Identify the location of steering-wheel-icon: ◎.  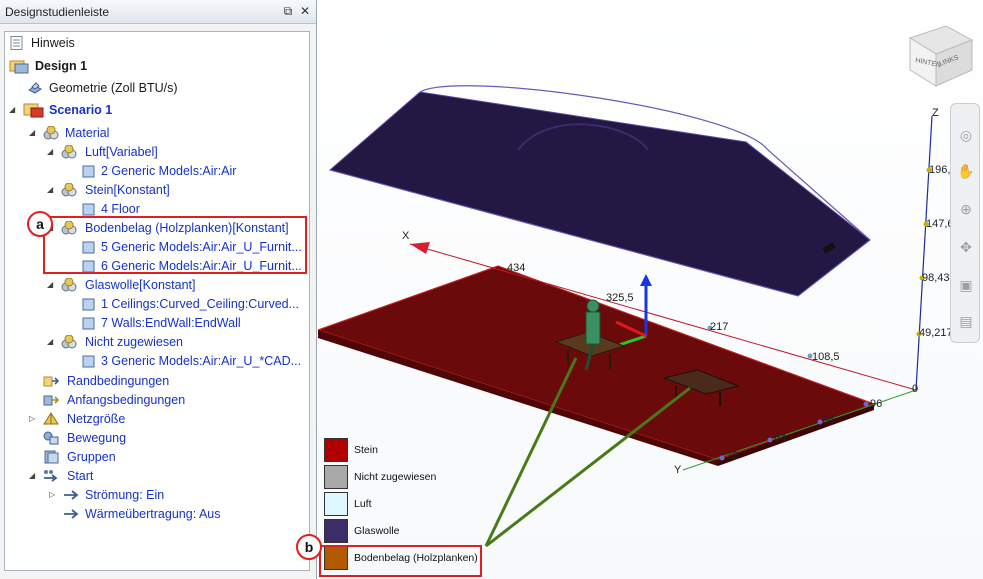
(966, 135).